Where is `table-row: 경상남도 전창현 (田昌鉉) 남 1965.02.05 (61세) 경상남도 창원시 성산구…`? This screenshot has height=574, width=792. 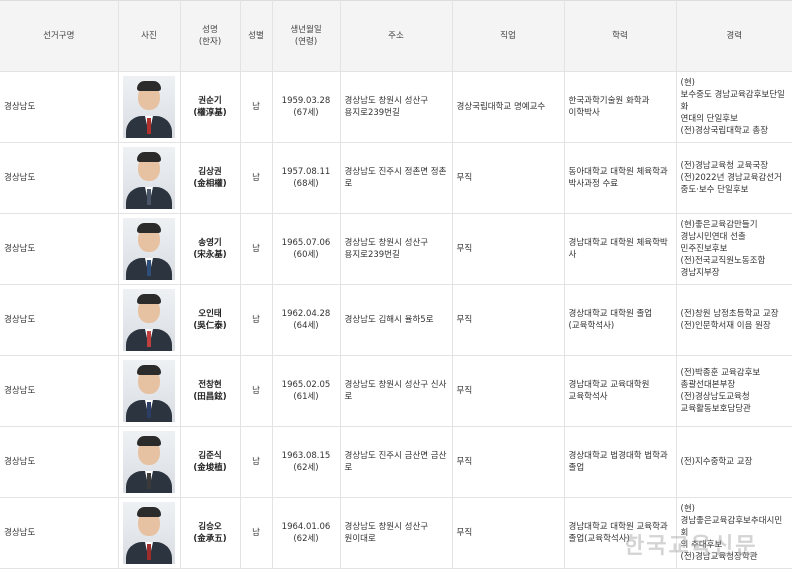
table-row: 경상남도 전창현 (田昌鉉) 남 1965.02.05 (61세) 경상남도 창원시 성산구… is located at coordinates (396, 391).